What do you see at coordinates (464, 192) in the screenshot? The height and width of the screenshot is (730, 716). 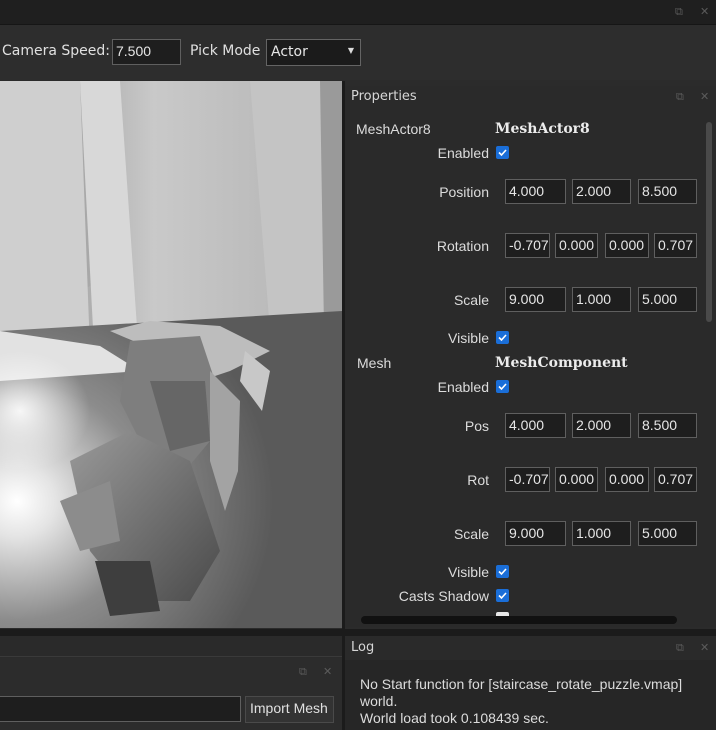 I see `position-label: Position` at bounding box center [464, 192].